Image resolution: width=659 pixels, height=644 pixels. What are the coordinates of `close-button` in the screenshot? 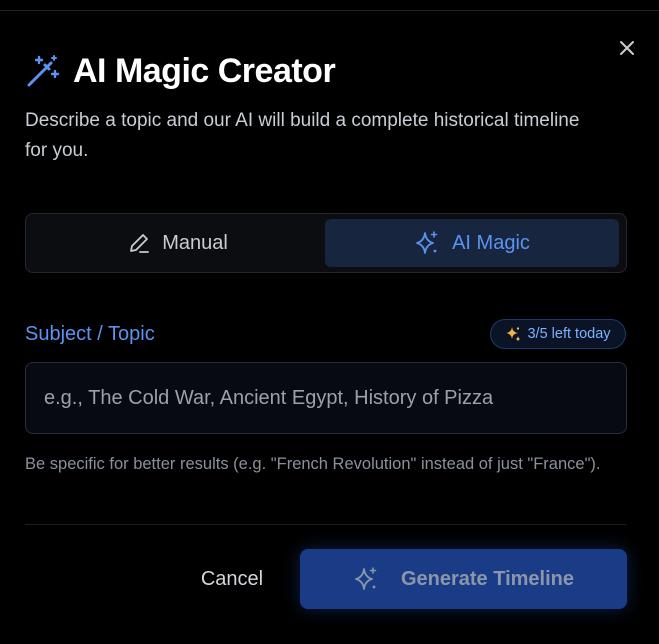 It's located at (627, 48).